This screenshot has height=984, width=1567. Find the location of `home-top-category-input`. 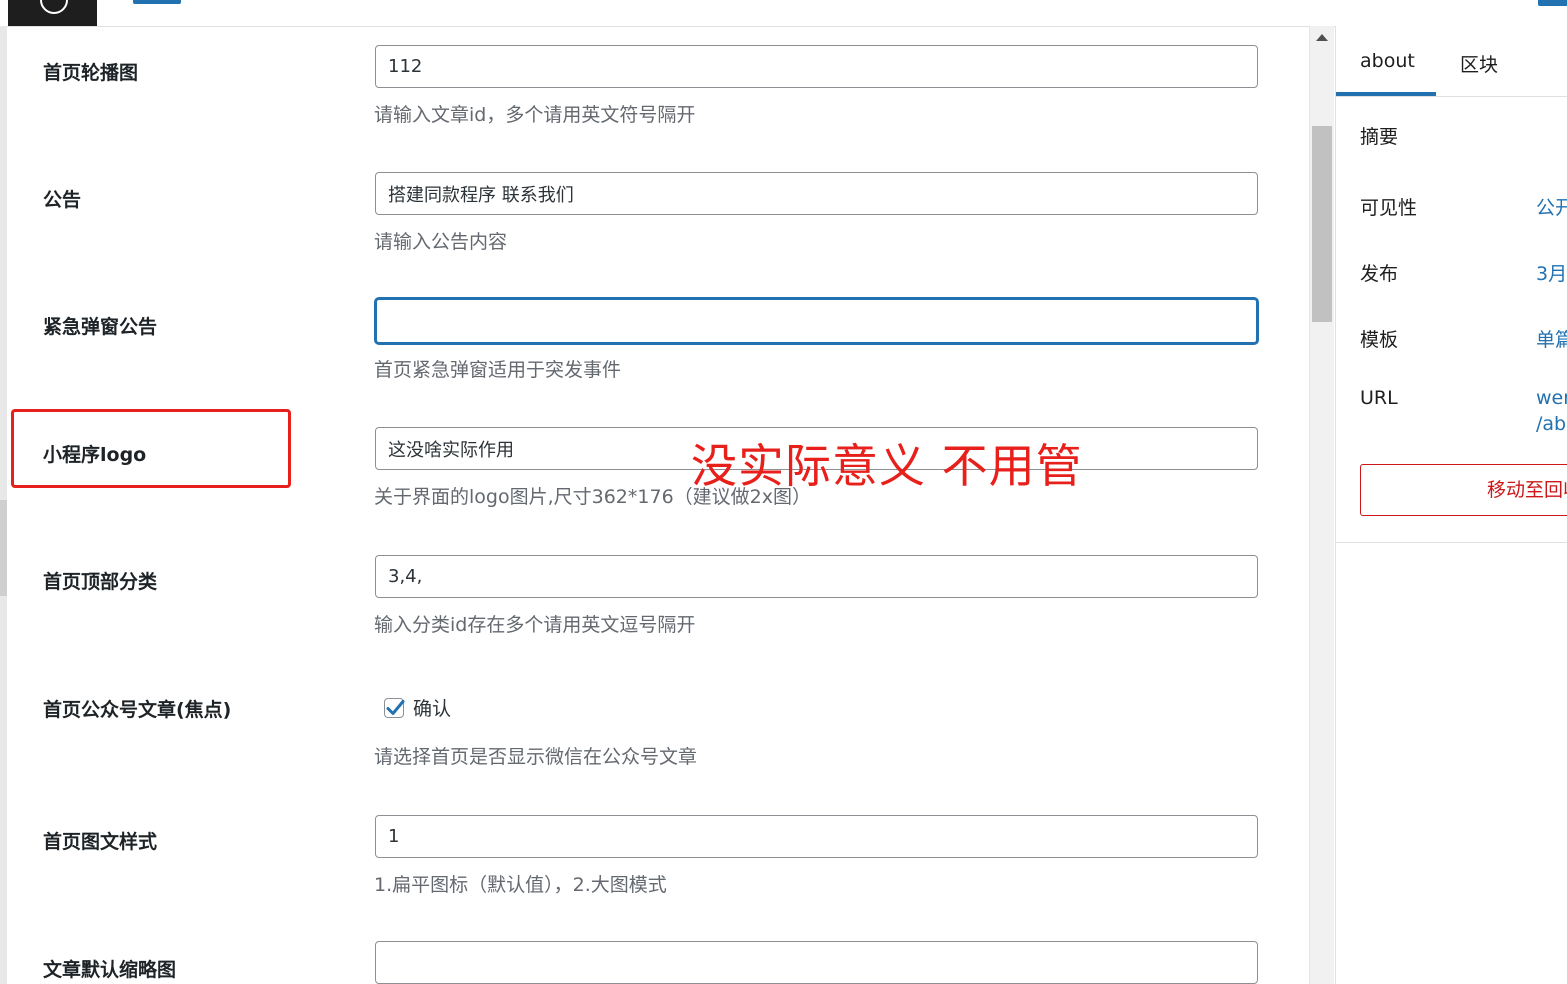

home-top-category-input is located at coordinates (816, 576).